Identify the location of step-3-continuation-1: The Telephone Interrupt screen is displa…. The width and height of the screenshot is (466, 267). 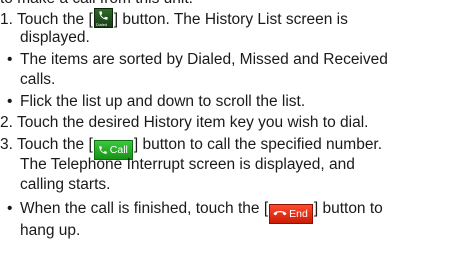
(187, 164).